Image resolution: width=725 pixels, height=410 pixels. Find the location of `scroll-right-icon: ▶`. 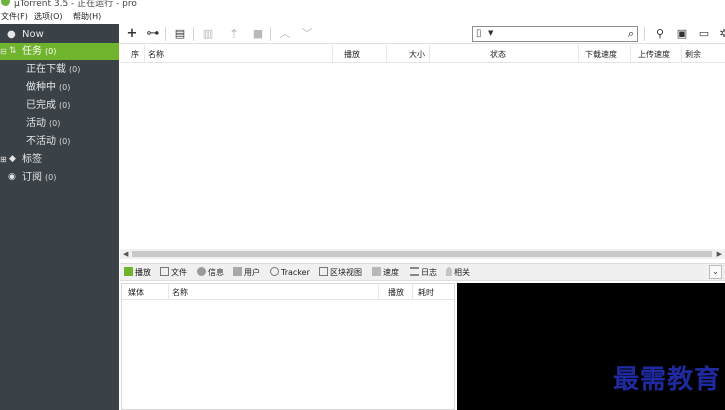

scroll-right-icon: ▶ is located at coordinates (719, 254).